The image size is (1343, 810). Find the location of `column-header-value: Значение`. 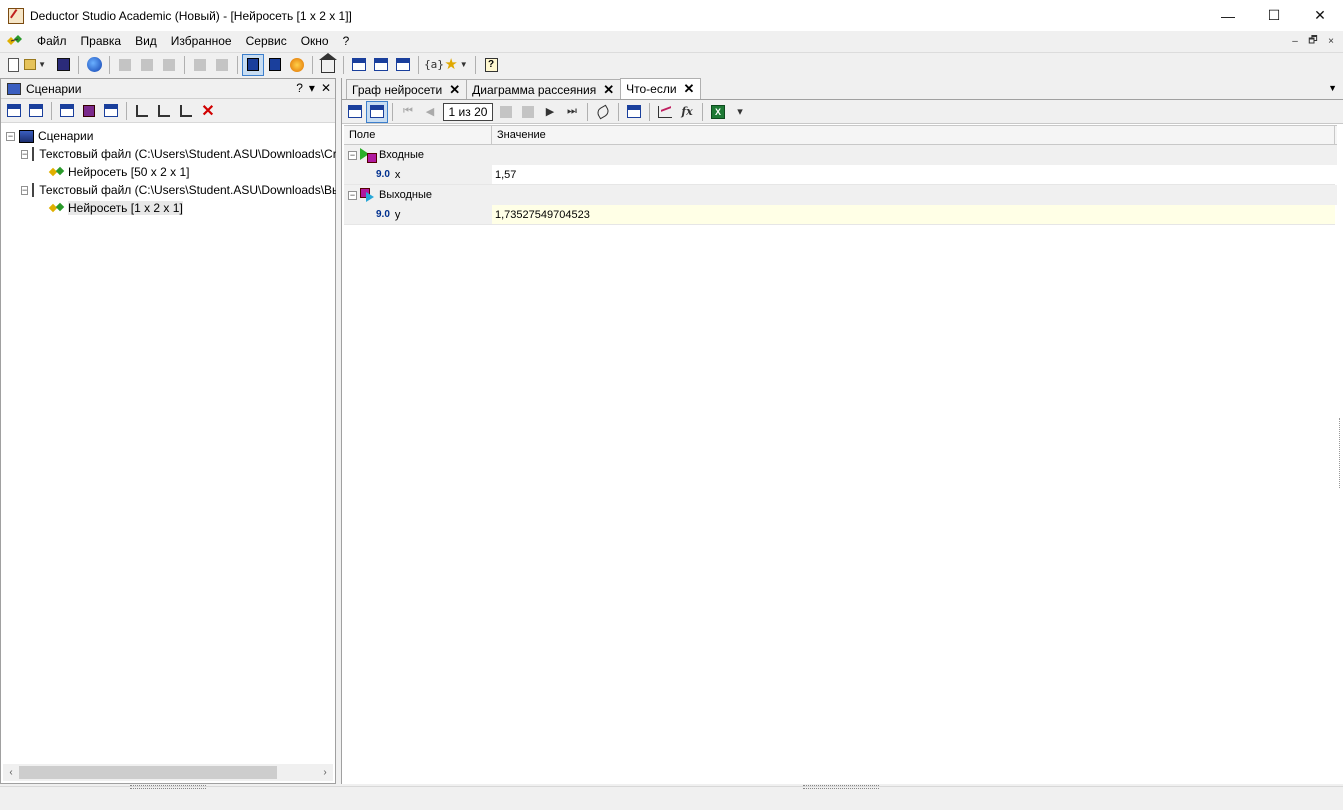

column-header-value: Значение is located at coordinates (913, 135).